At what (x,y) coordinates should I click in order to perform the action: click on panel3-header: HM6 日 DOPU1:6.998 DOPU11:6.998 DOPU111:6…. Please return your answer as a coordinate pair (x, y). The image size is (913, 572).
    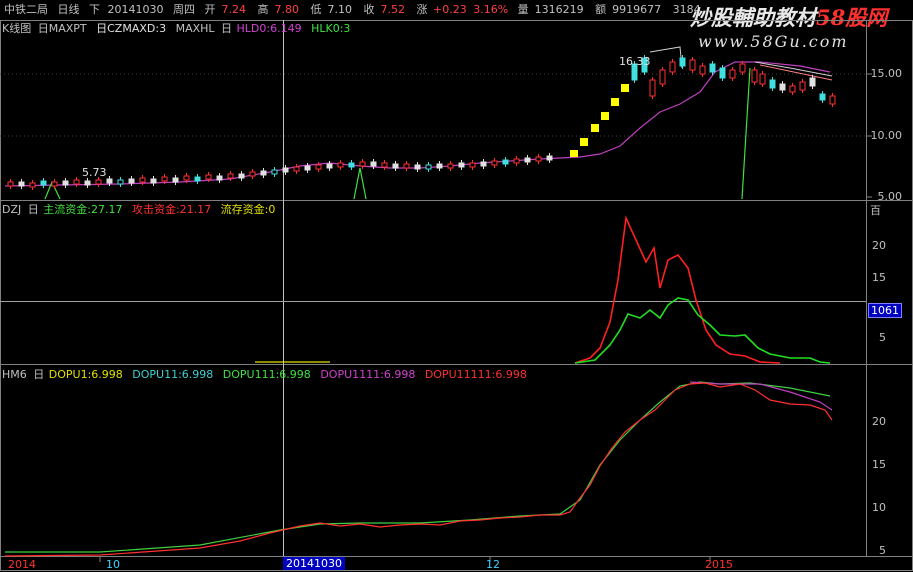
    Looking at the image, I should click on (267, 374).